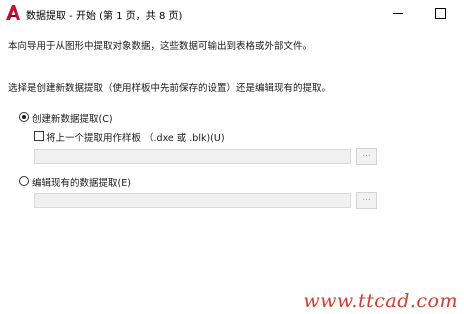 The height and width of the screenshot is (314, 464). What do you see at coordinates (72, 118) in the screenshot?
I see `create-new-label: 创建新数据提取(C)` at bounding box center [72, 118].